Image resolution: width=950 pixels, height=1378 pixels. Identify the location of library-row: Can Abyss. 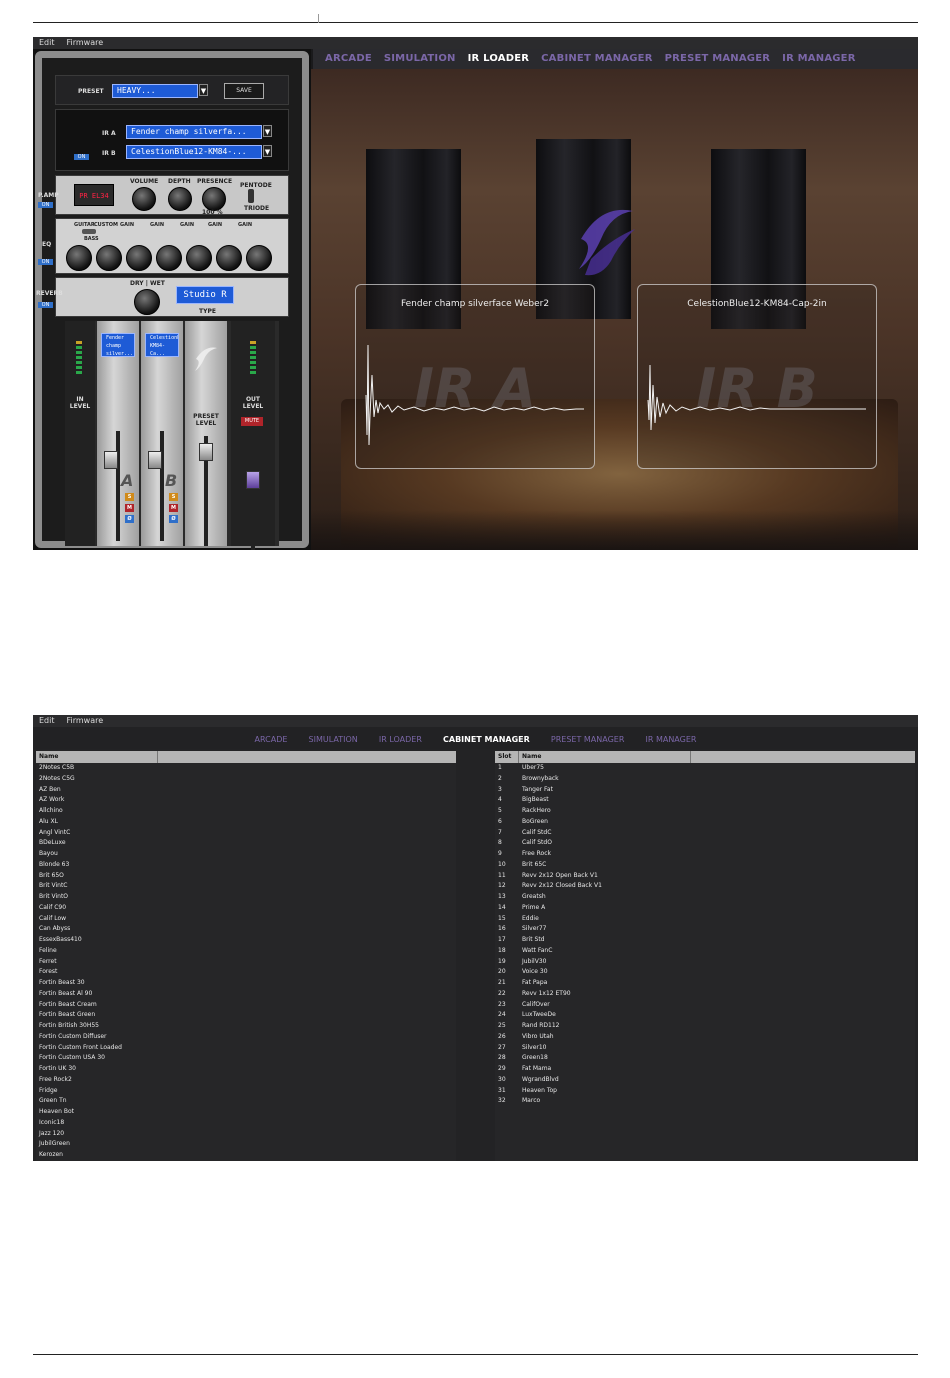
(246, 929).